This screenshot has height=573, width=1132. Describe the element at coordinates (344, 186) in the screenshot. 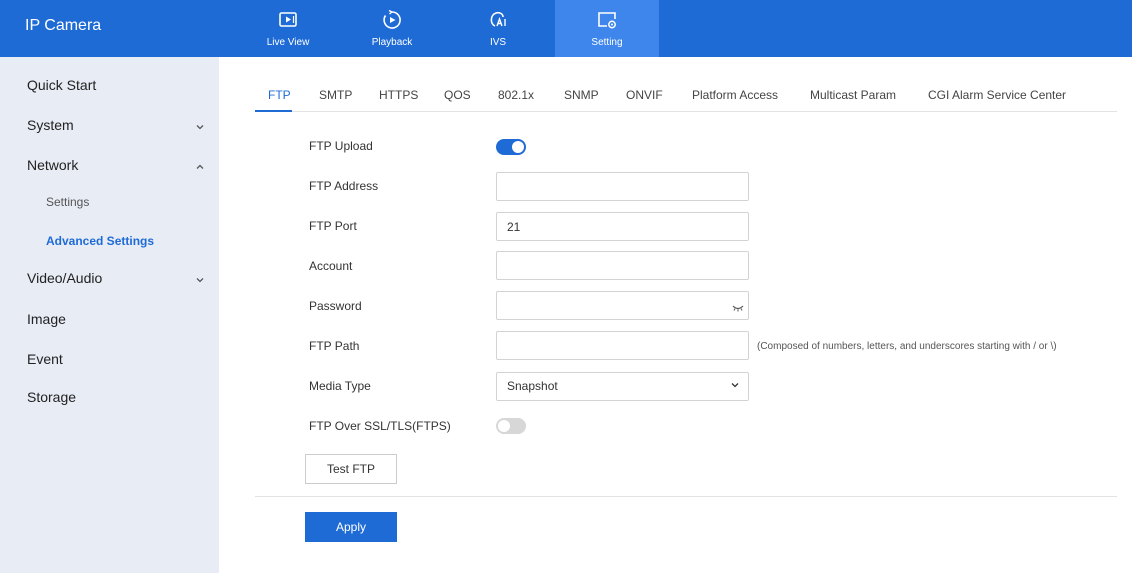

I see `ftp-address-label: FTP Address` at that location.